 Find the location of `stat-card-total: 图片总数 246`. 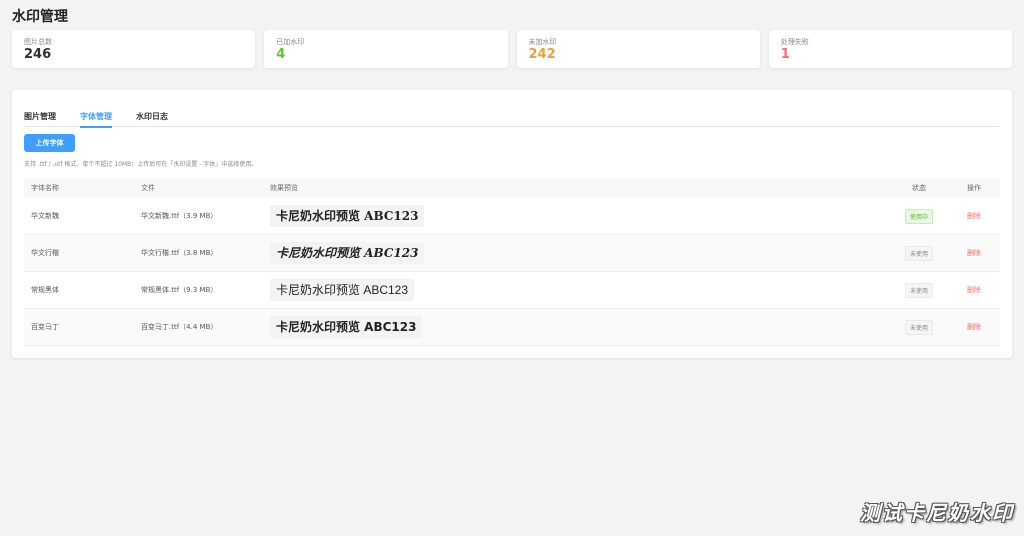

stat-card-total: 图片总数 246 is located at coordinates (134, 49).